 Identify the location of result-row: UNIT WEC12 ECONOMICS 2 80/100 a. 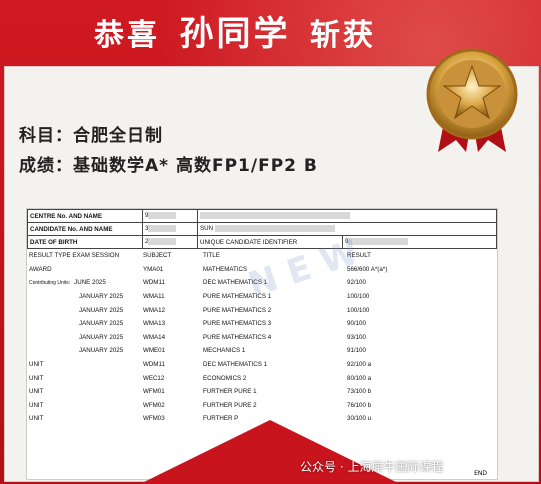
(262, 378).